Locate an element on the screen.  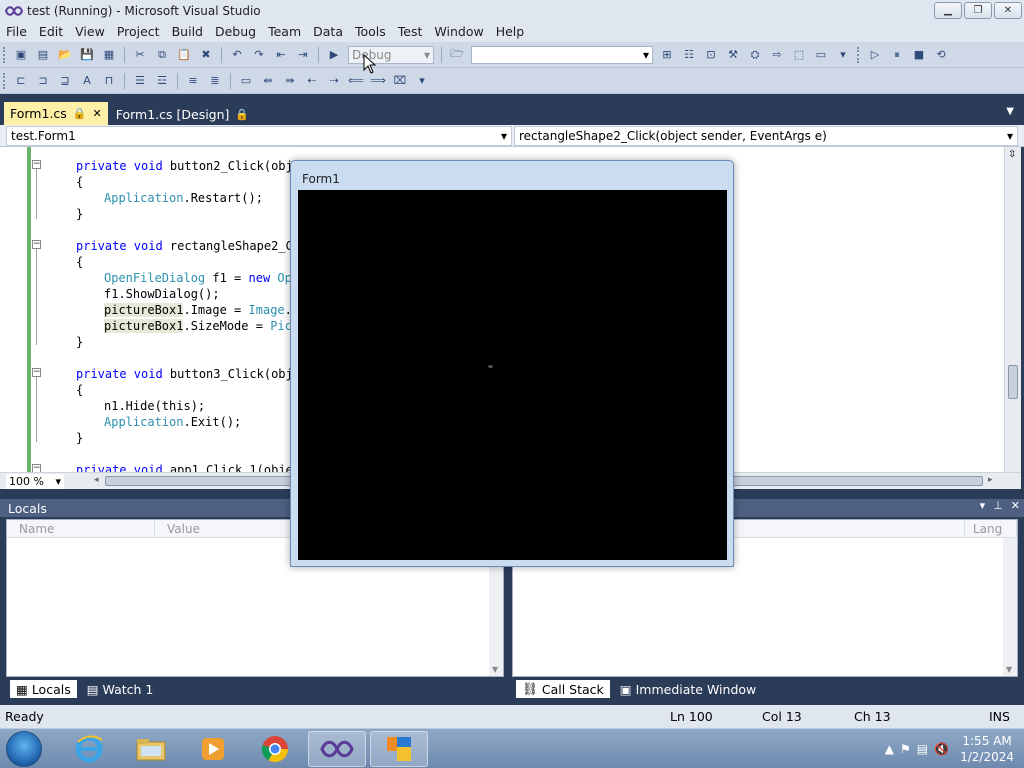
file-explorer-icon is located at coordinates (151, 749).